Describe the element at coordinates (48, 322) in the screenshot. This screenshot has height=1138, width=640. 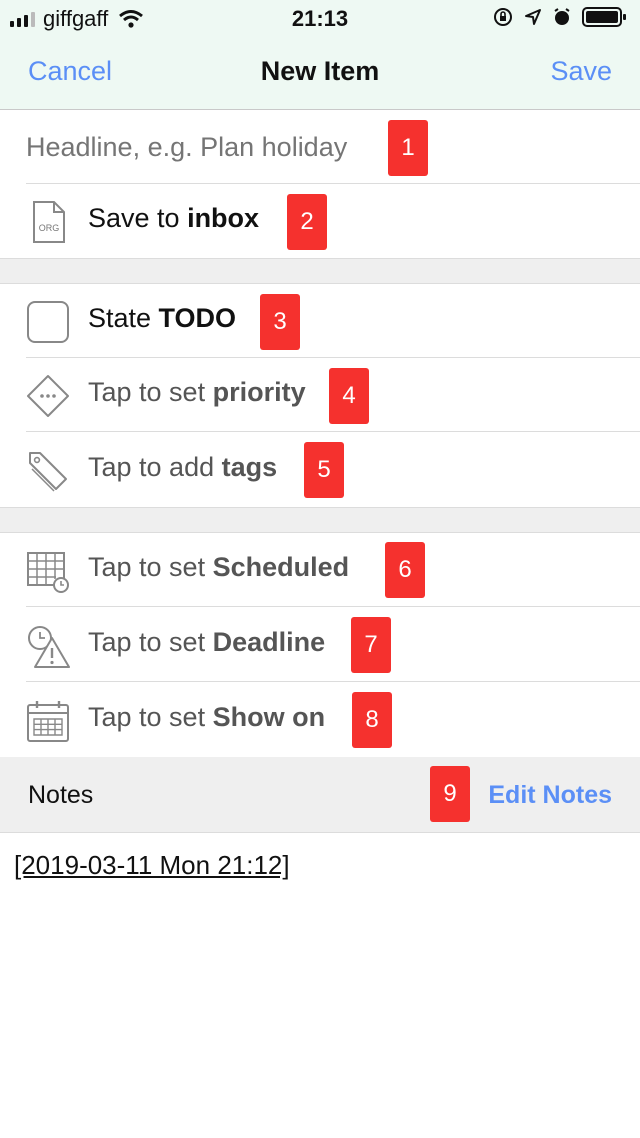
I see `checkbox-icon` at that location.